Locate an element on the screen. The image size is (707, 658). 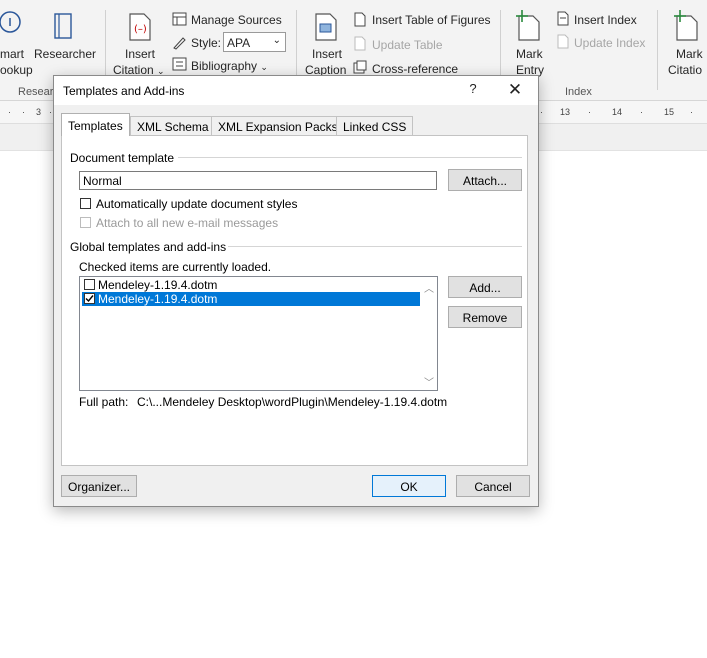
bibliography-icon is located at coordinates (179, 64).